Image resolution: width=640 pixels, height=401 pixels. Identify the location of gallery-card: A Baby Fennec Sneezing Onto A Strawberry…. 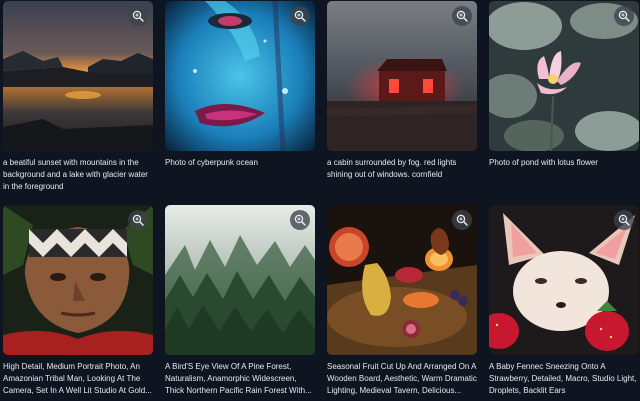
(564, 301).